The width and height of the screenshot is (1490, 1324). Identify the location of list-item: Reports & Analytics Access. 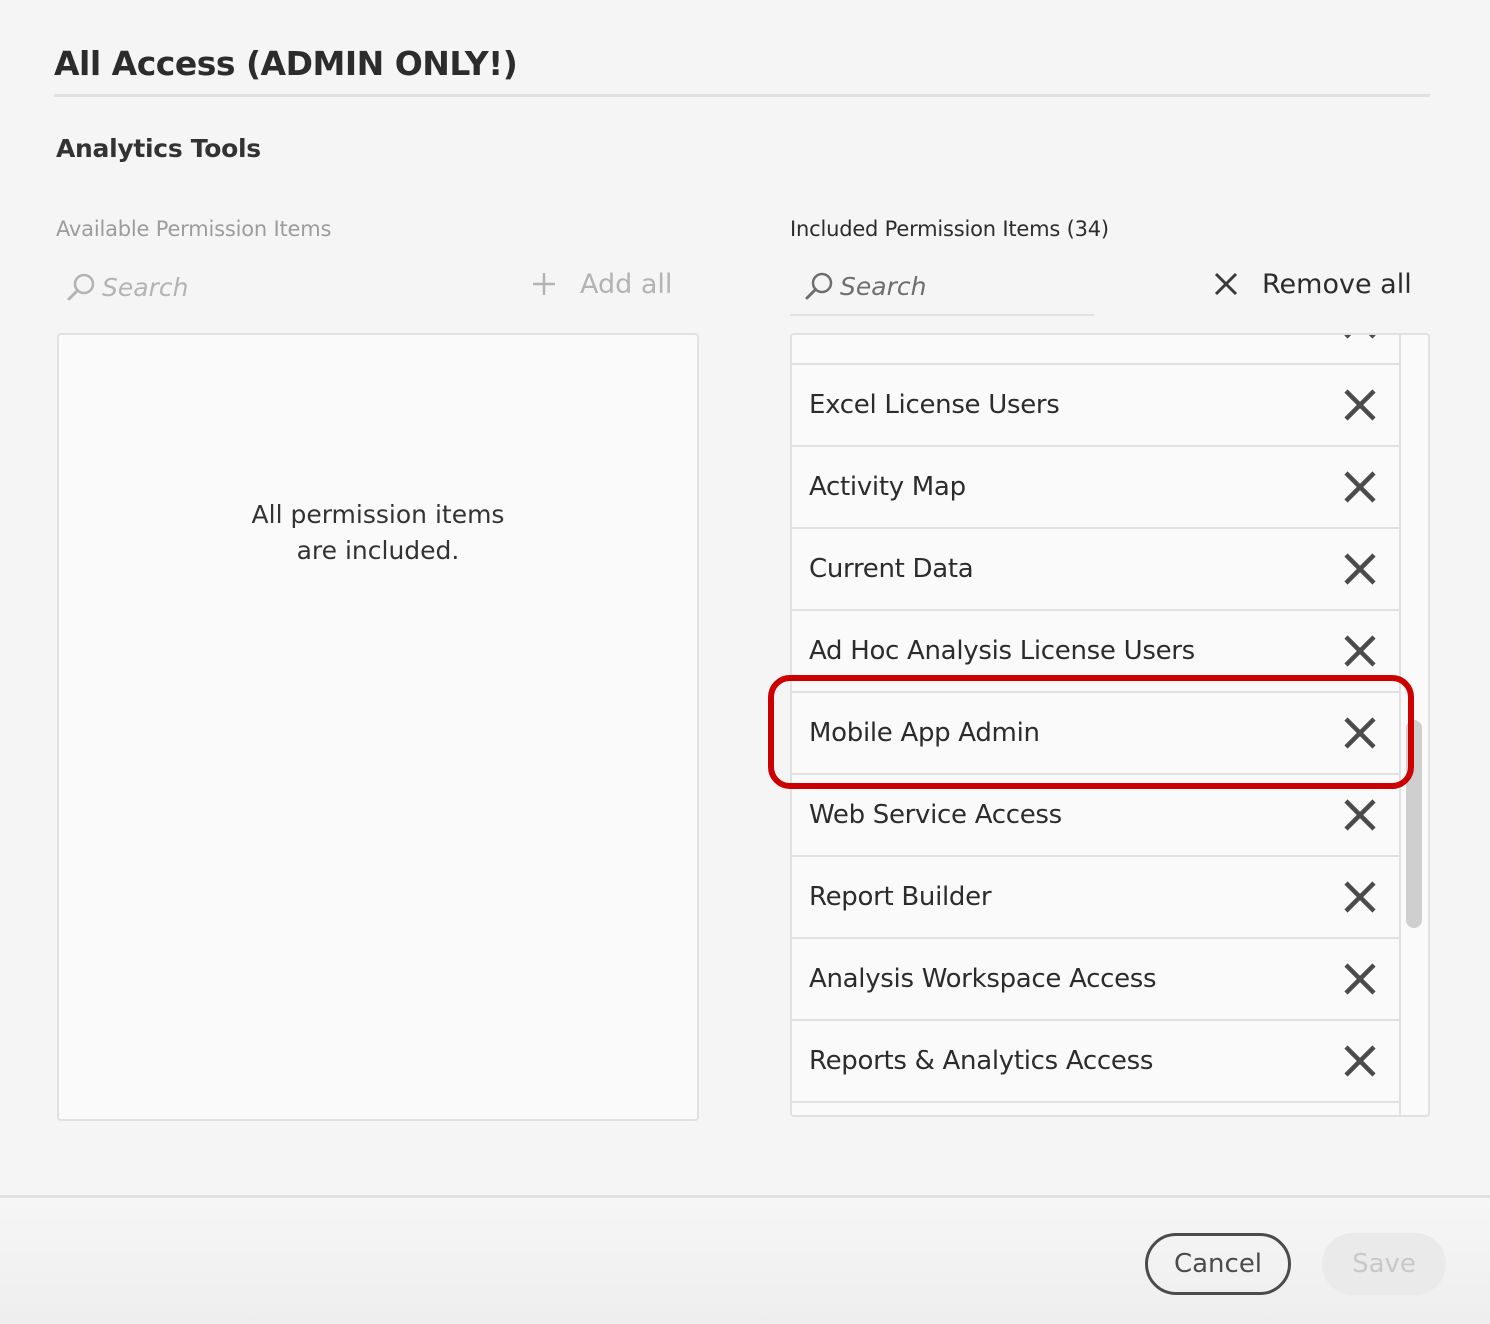
(1096, 1062).